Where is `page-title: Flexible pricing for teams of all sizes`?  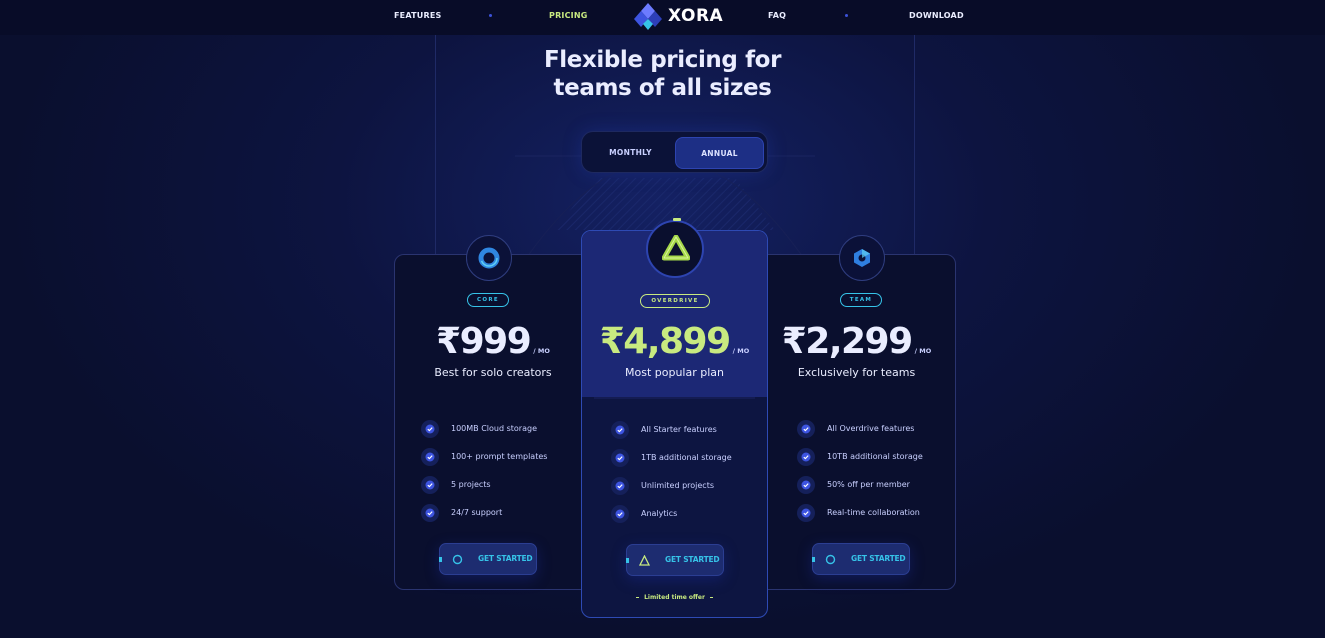 page-title: Flexible pricing for teams of all sizes is located at coordinates (662, 74).